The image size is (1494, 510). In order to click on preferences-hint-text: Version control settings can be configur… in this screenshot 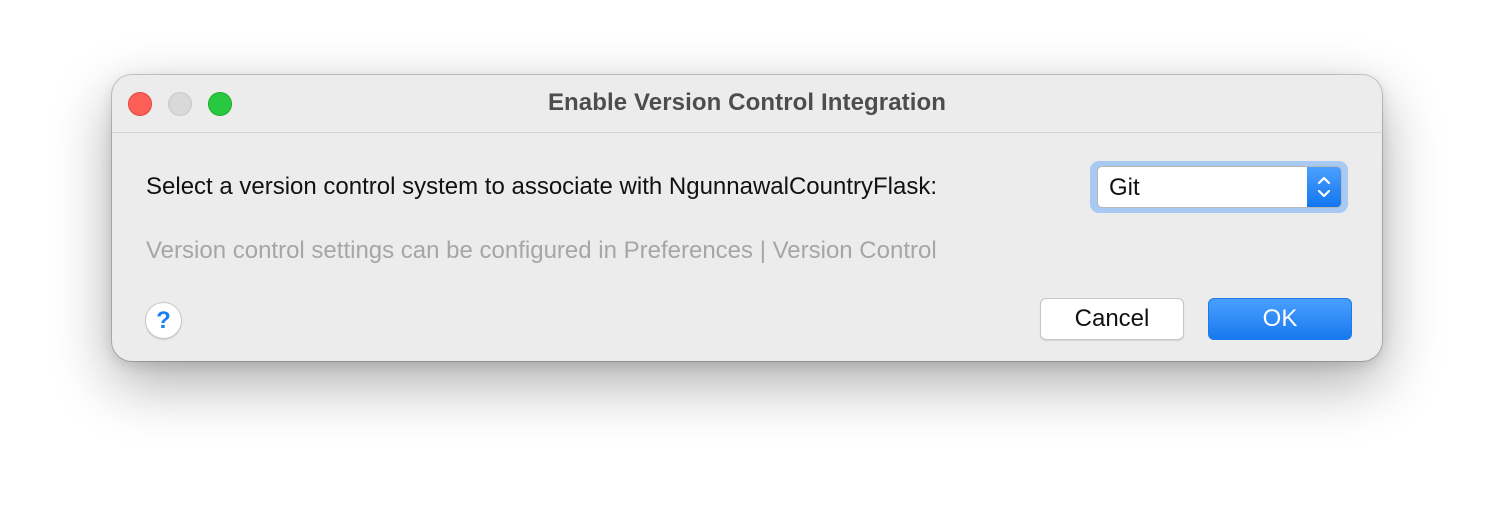, I will do `click(541, 250)`.